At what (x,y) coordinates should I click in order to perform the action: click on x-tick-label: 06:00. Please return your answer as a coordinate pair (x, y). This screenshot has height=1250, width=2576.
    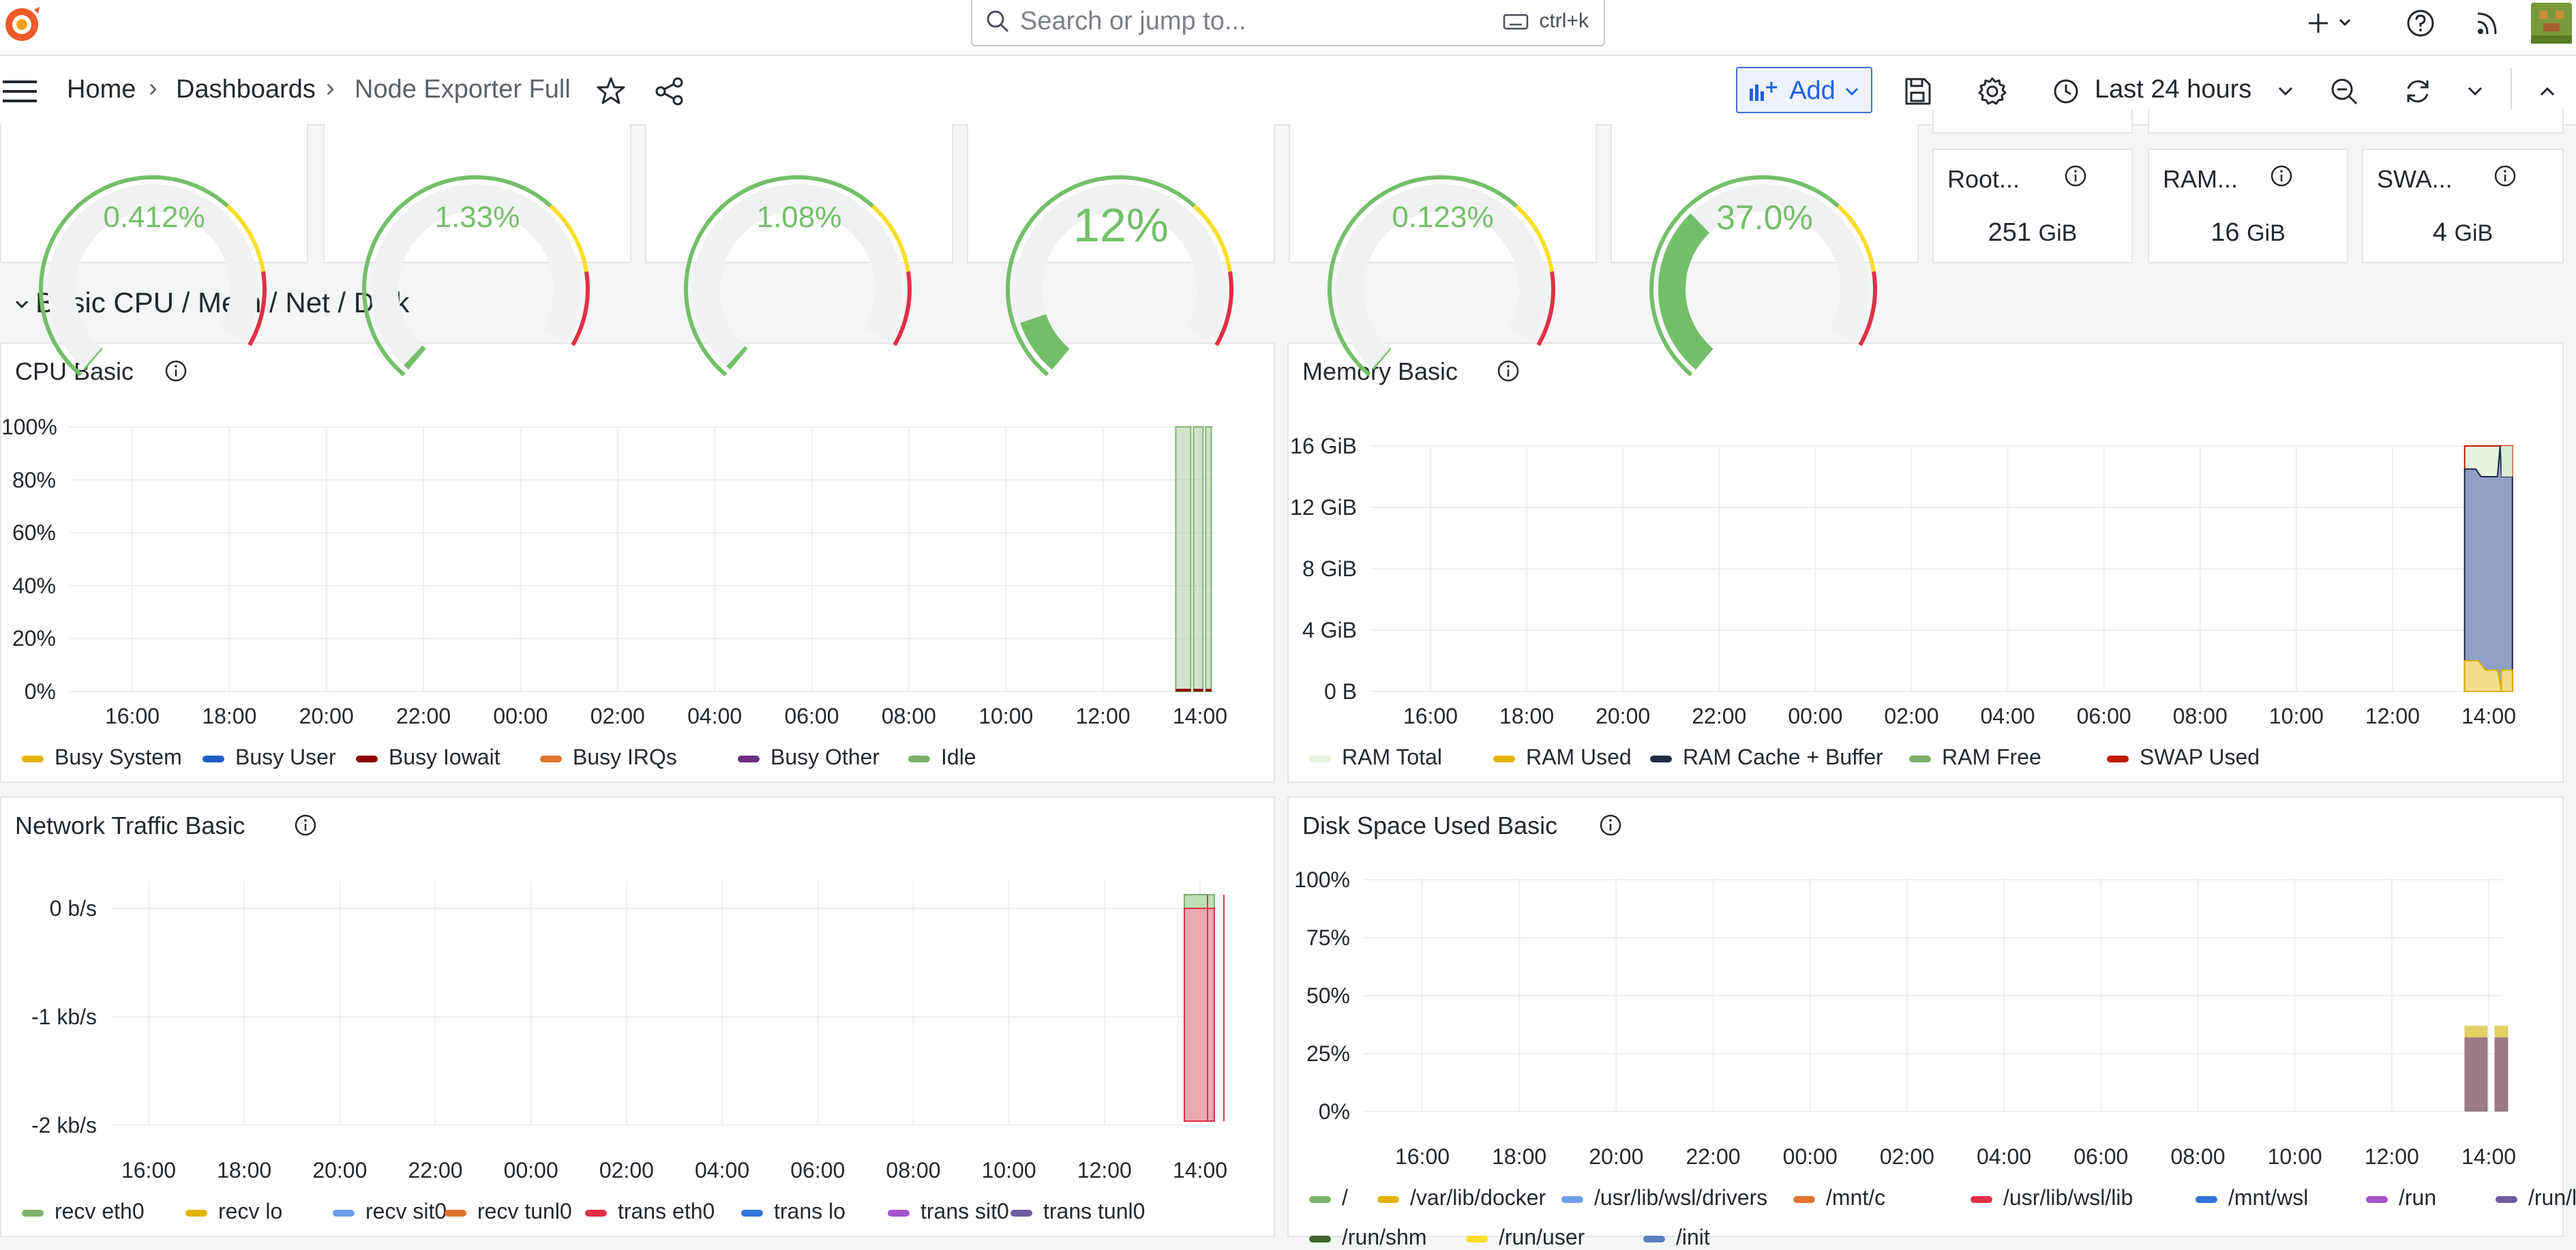
    Looking at the image, I should click on (2101, 1156).